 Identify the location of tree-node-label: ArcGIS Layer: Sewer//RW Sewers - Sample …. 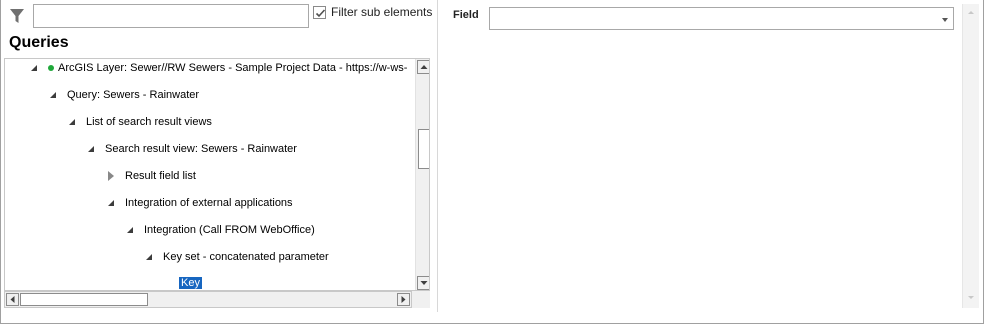
(233, 68).